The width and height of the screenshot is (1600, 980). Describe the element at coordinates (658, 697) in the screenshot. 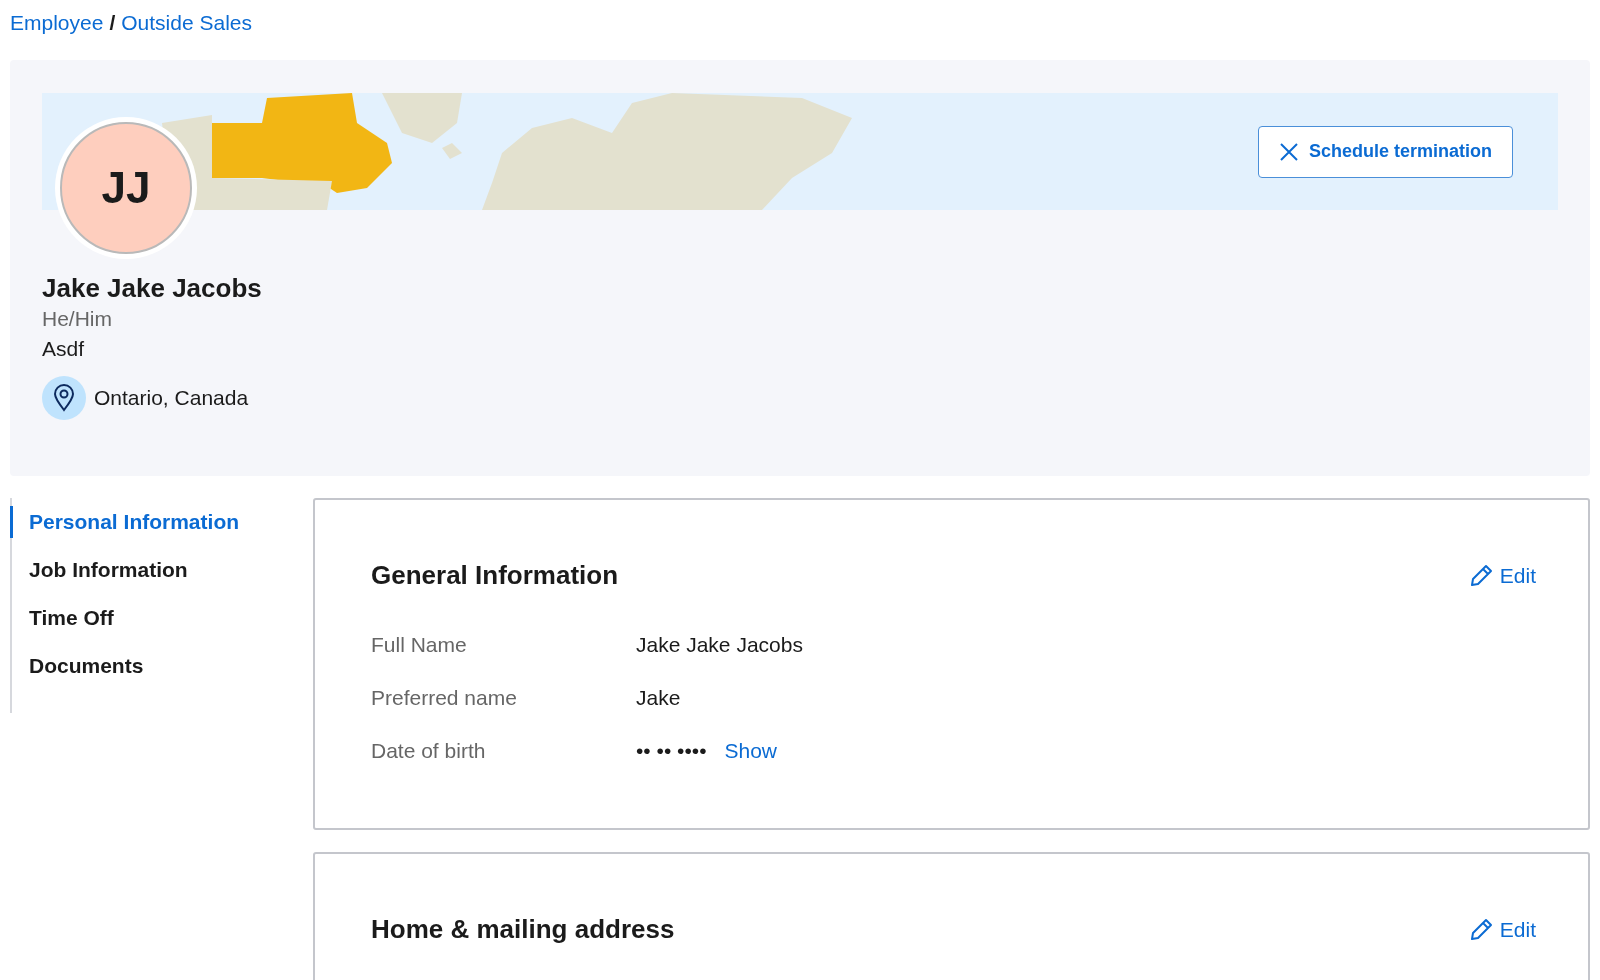

I see `field-value: Jake` at that location.